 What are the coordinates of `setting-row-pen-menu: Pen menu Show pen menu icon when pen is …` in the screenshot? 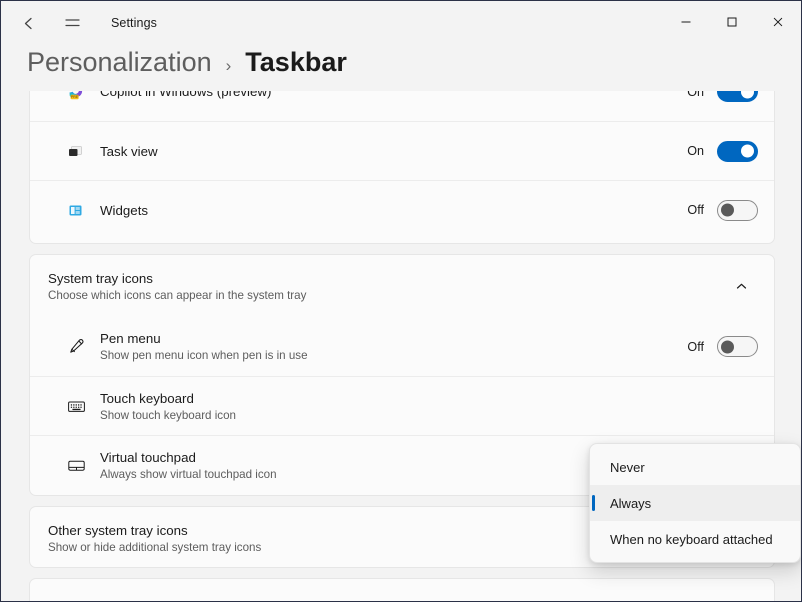 It's located at (402, 346).